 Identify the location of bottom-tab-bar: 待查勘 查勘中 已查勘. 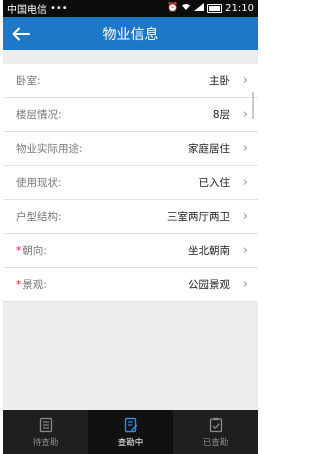
(130, 432).